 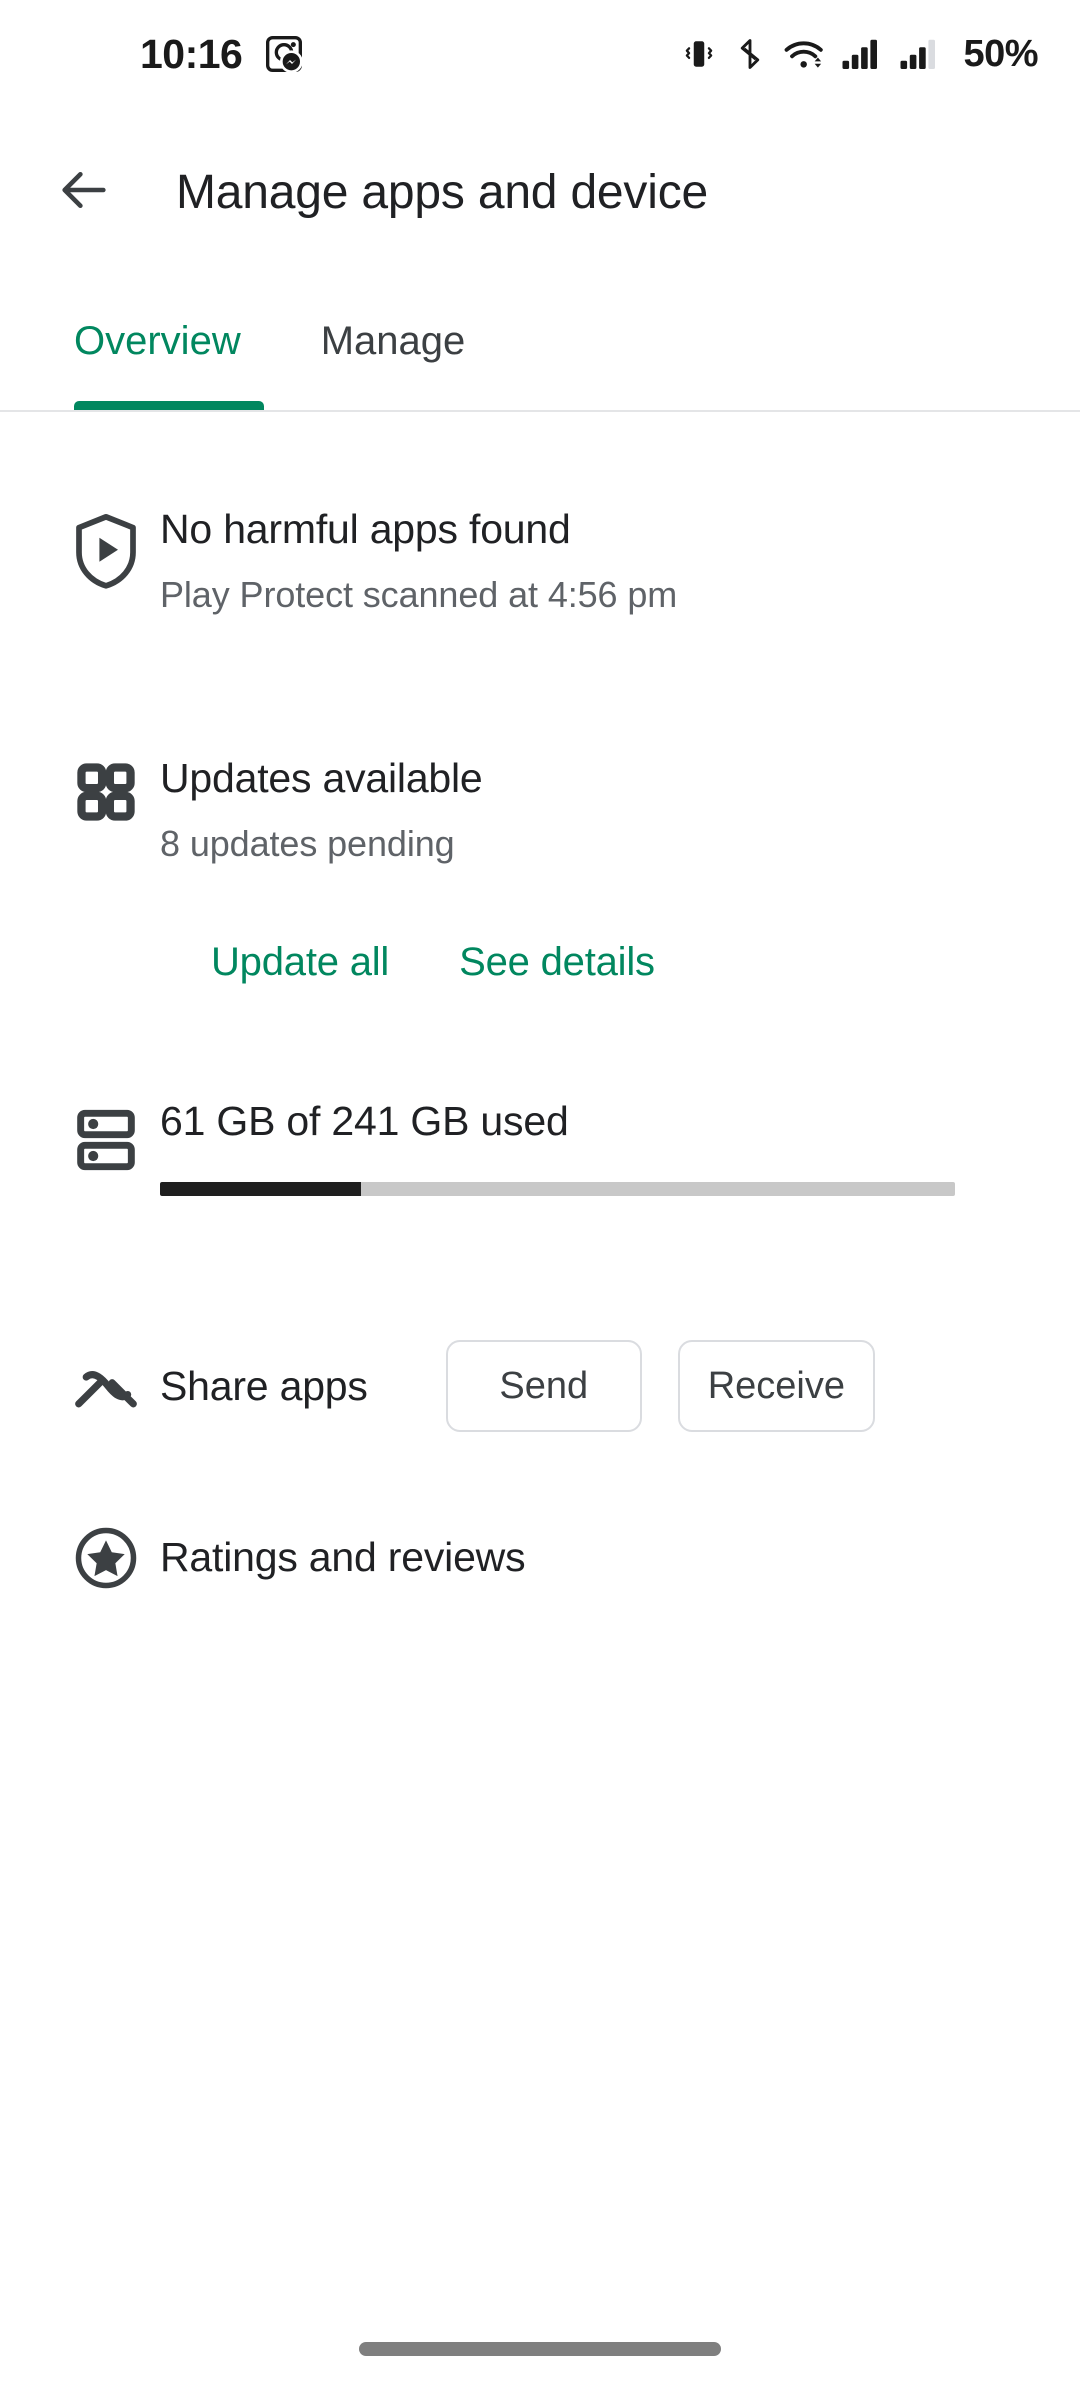 What do you see at coordinates (620, 810) in the screenshot?
I see `updates-body: Updates available 8 updates pending` at bounding box center [620, 810].